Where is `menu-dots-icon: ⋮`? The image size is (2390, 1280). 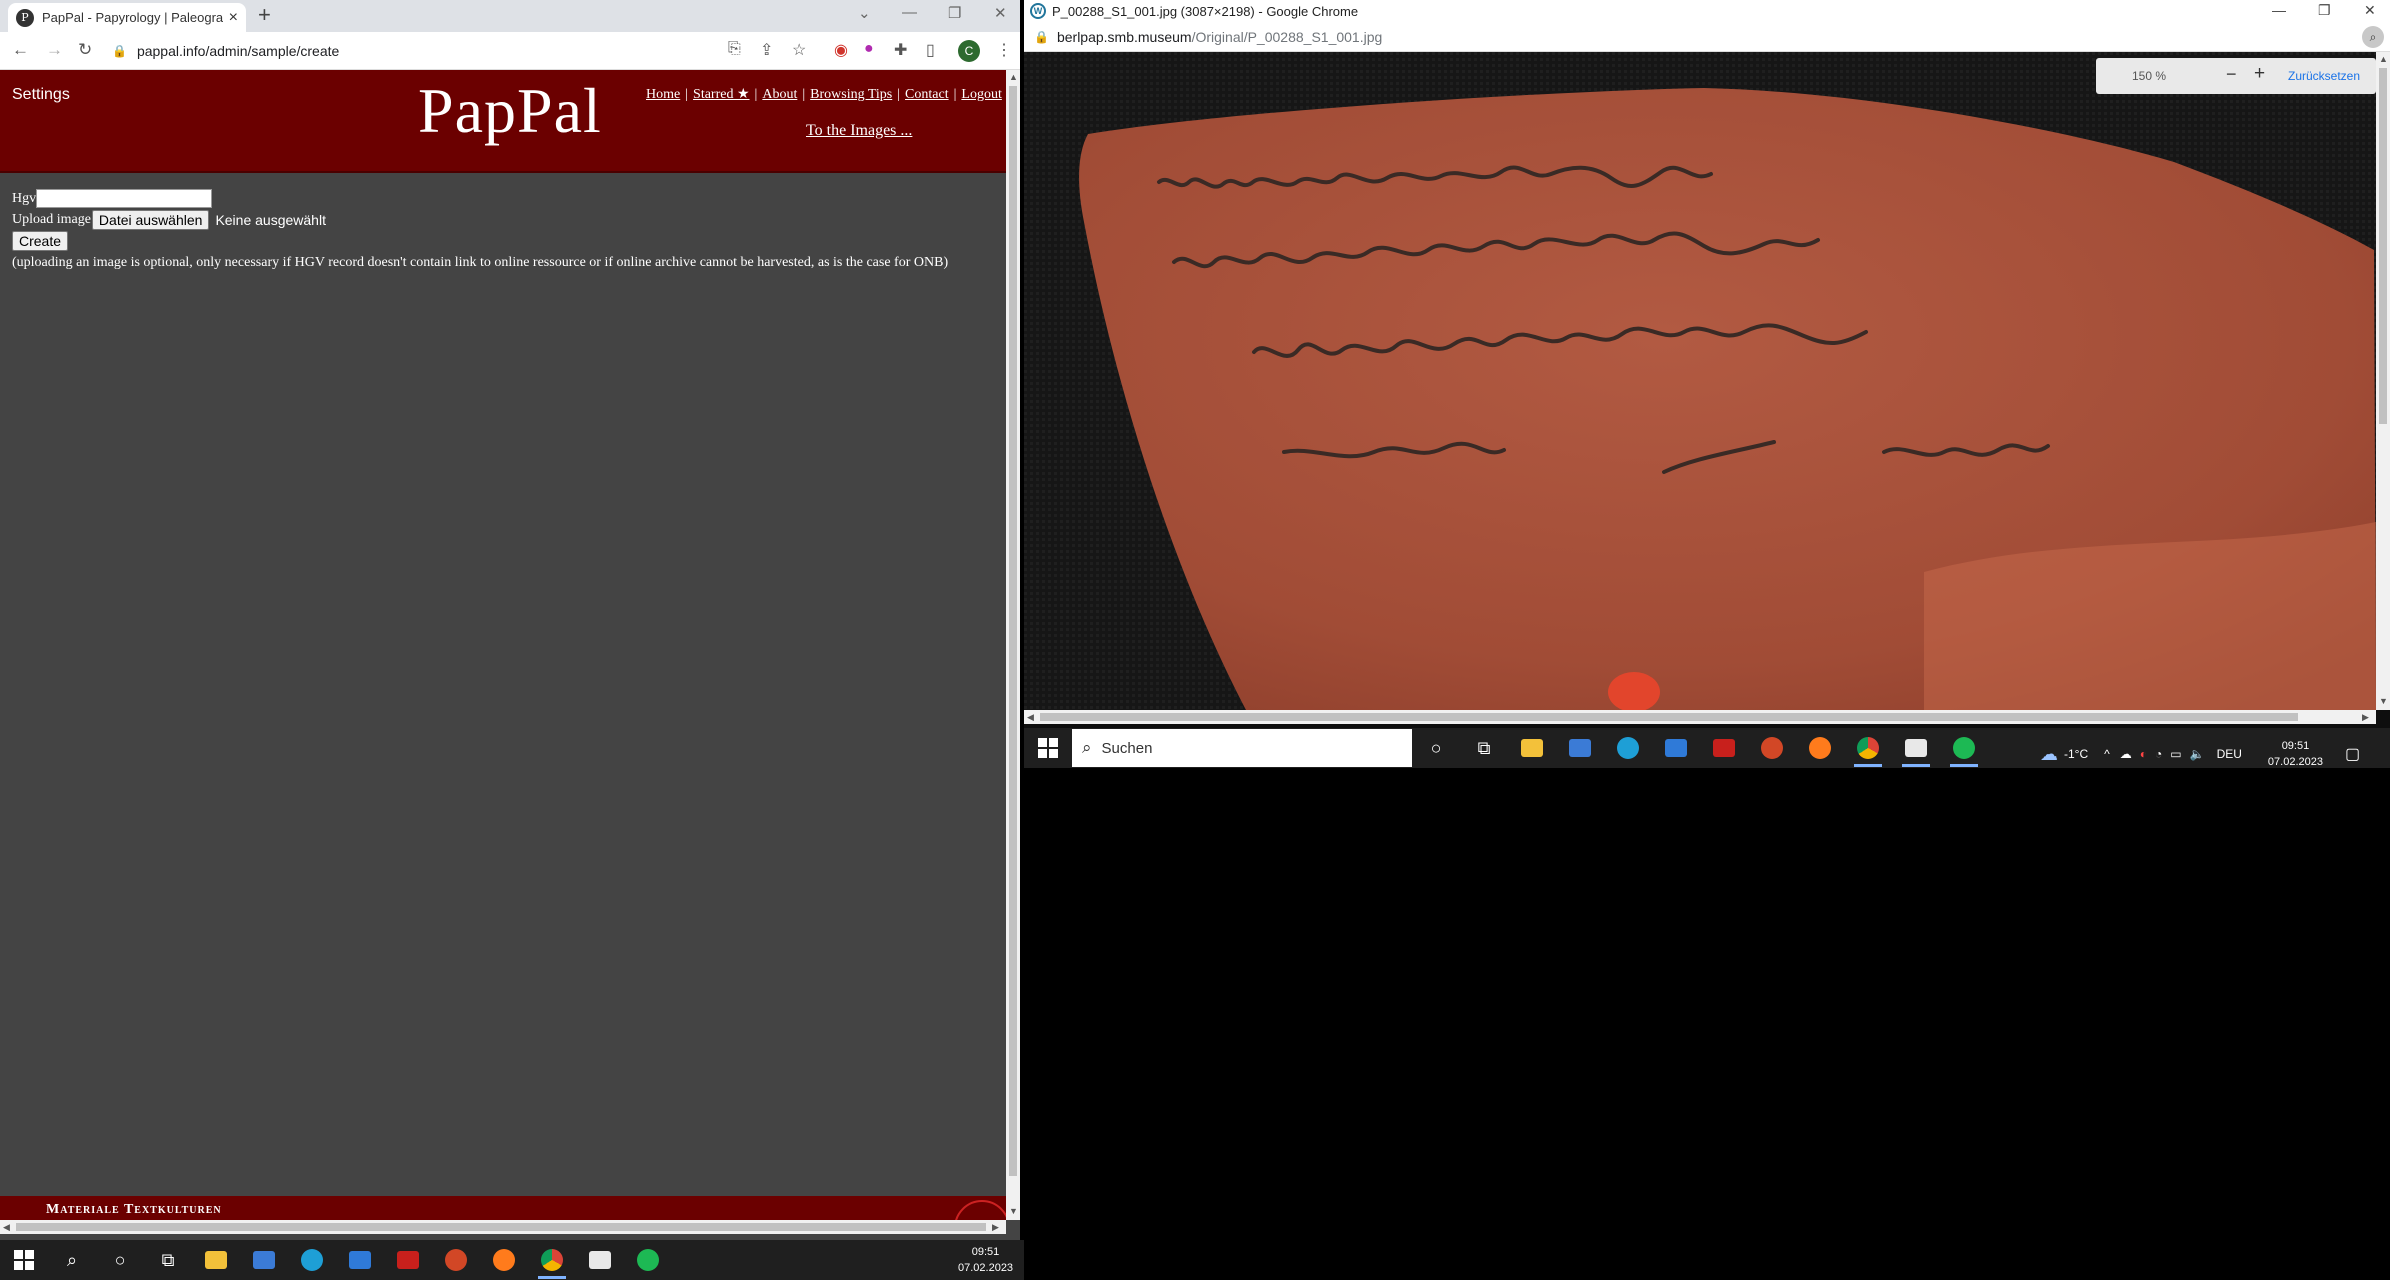
menu-dots-icon: ⋮ is located at coordinates (1004, 50).